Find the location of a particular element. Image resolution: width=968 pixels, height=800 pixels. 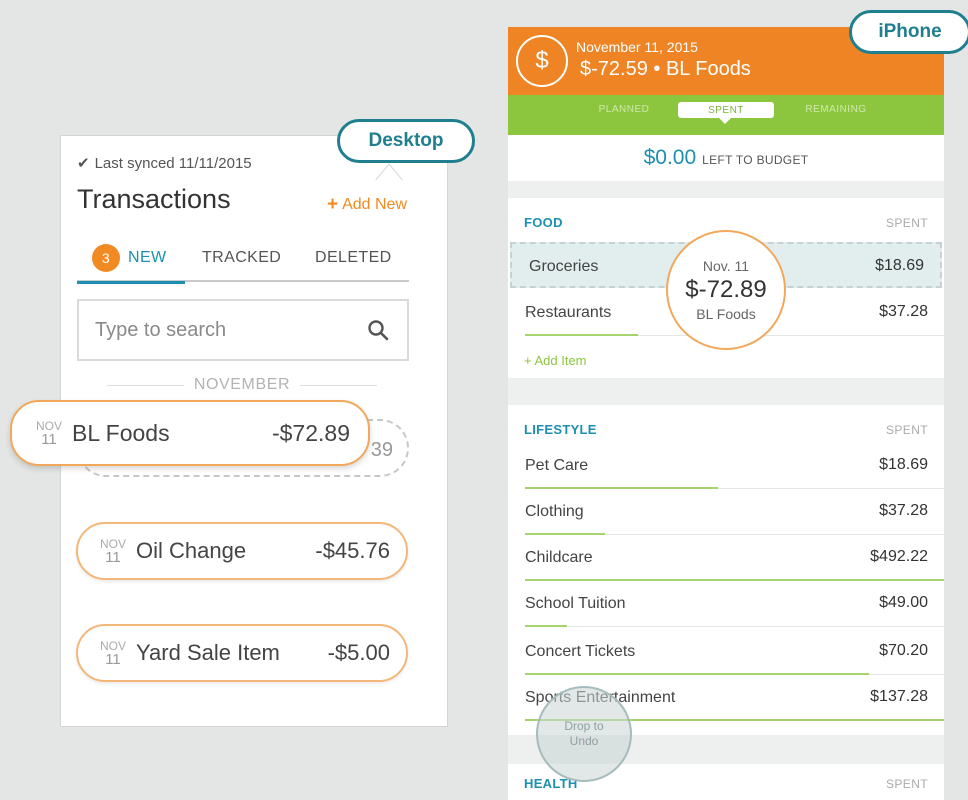

left-to-budget-amount: $0.00 is located at coordinates (670, 157).